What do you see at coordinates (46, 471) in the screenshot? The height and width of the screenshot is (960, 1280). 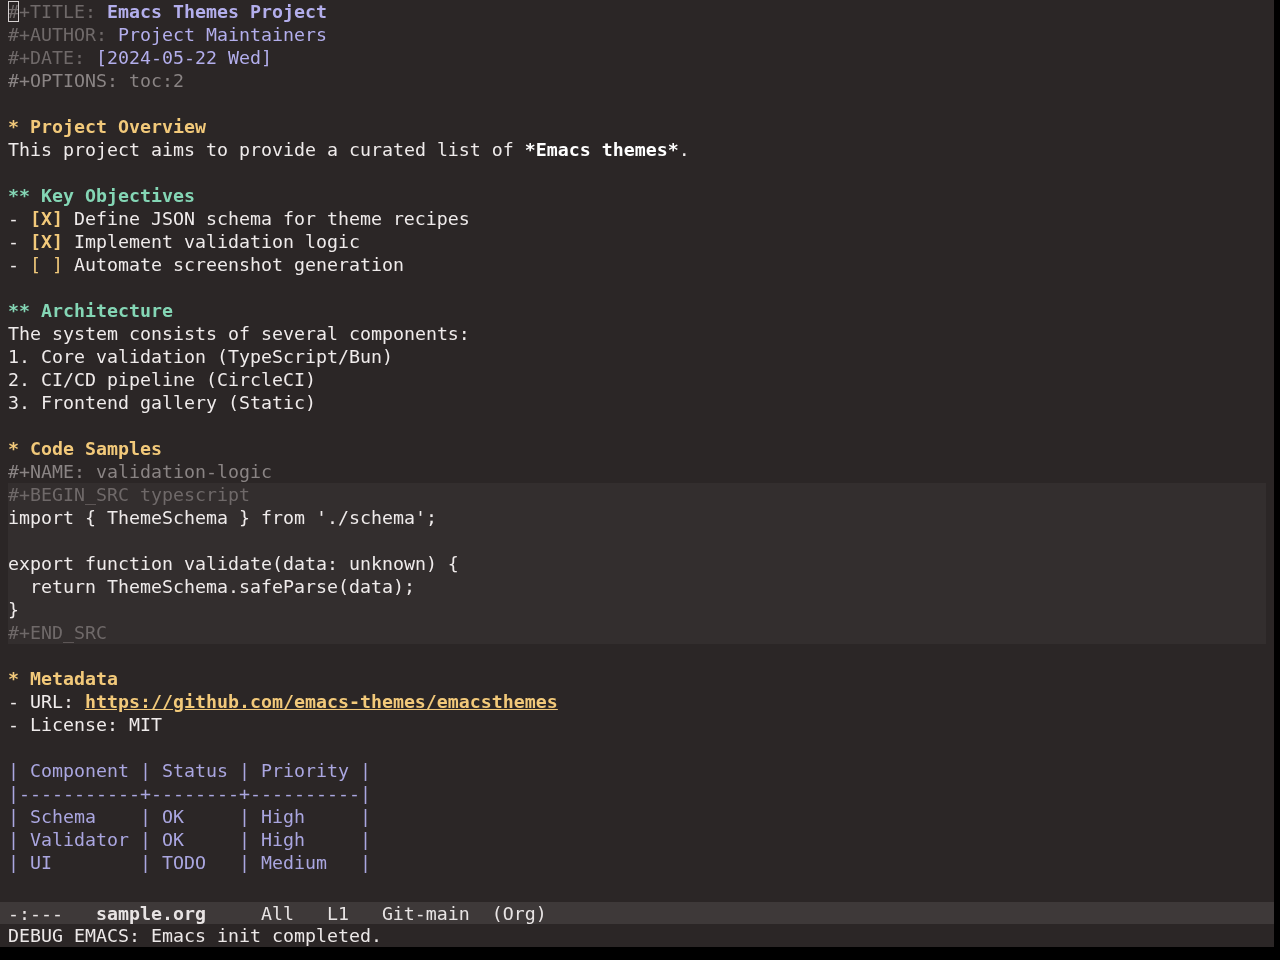 I see `keyword-label: #+NAME:` at bounding box center [46, 471].